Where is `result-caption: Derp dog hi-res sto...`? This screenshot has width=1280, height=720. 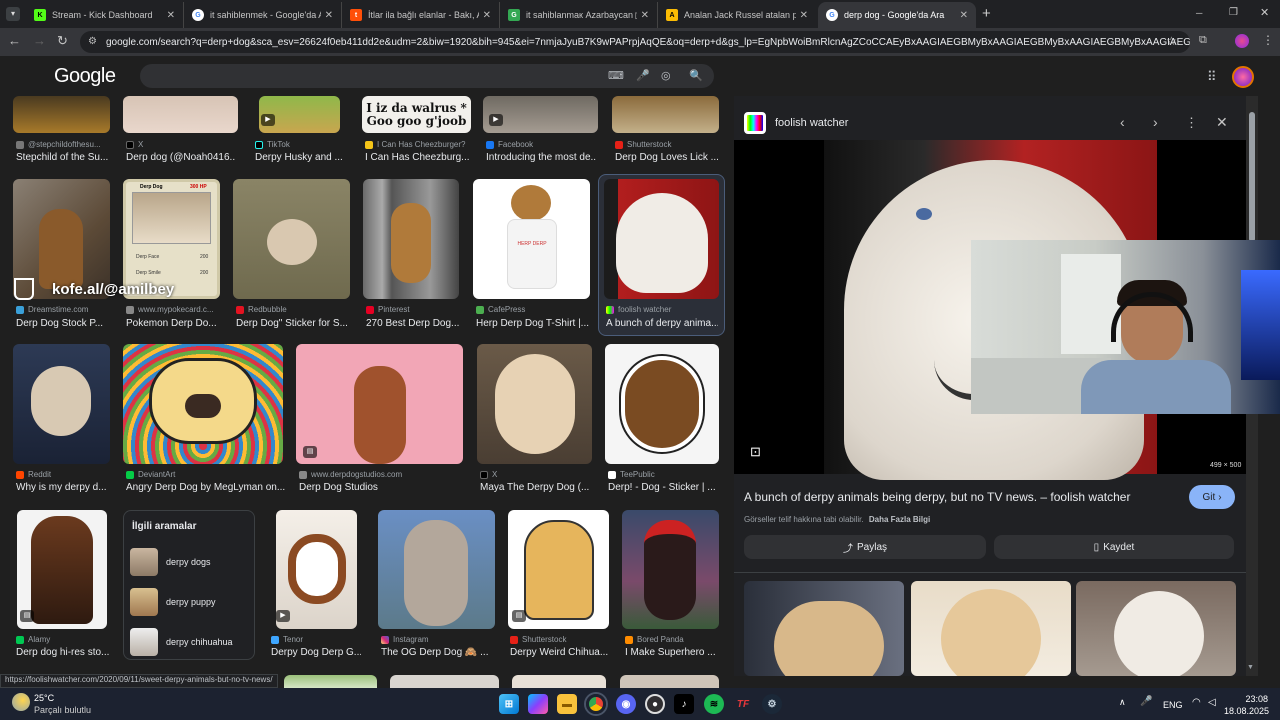
result-caption: Derp dog hi-res sto... is located at coordinates (63, 652).